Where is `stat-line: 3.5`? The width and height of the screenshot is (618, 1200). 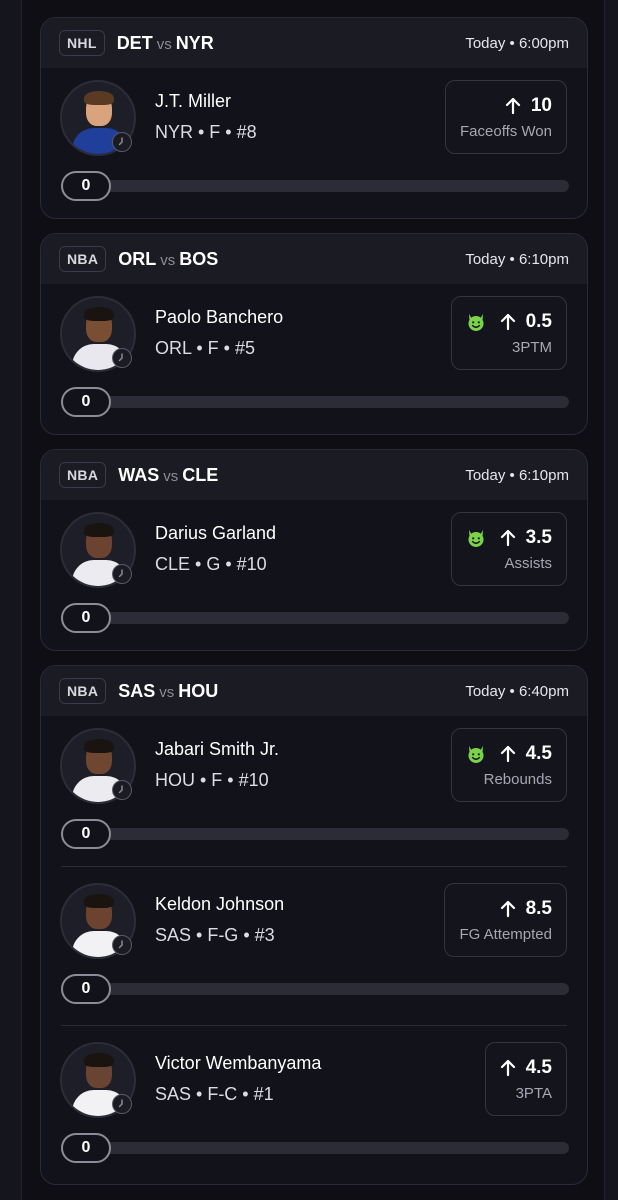 stat-line: 3.5 is located at coordinates (509, 538).